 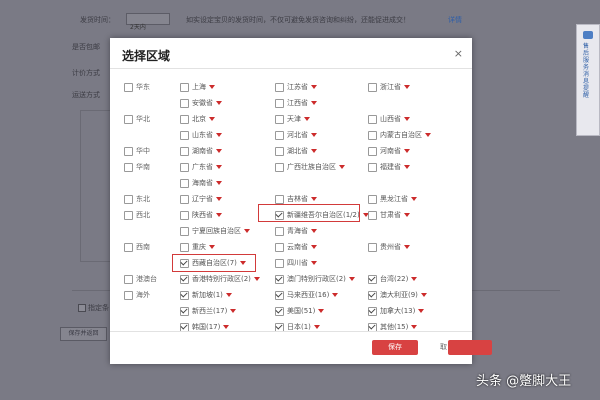 I want to click on send-time-select: 2天内, so click(x=148, y=22).